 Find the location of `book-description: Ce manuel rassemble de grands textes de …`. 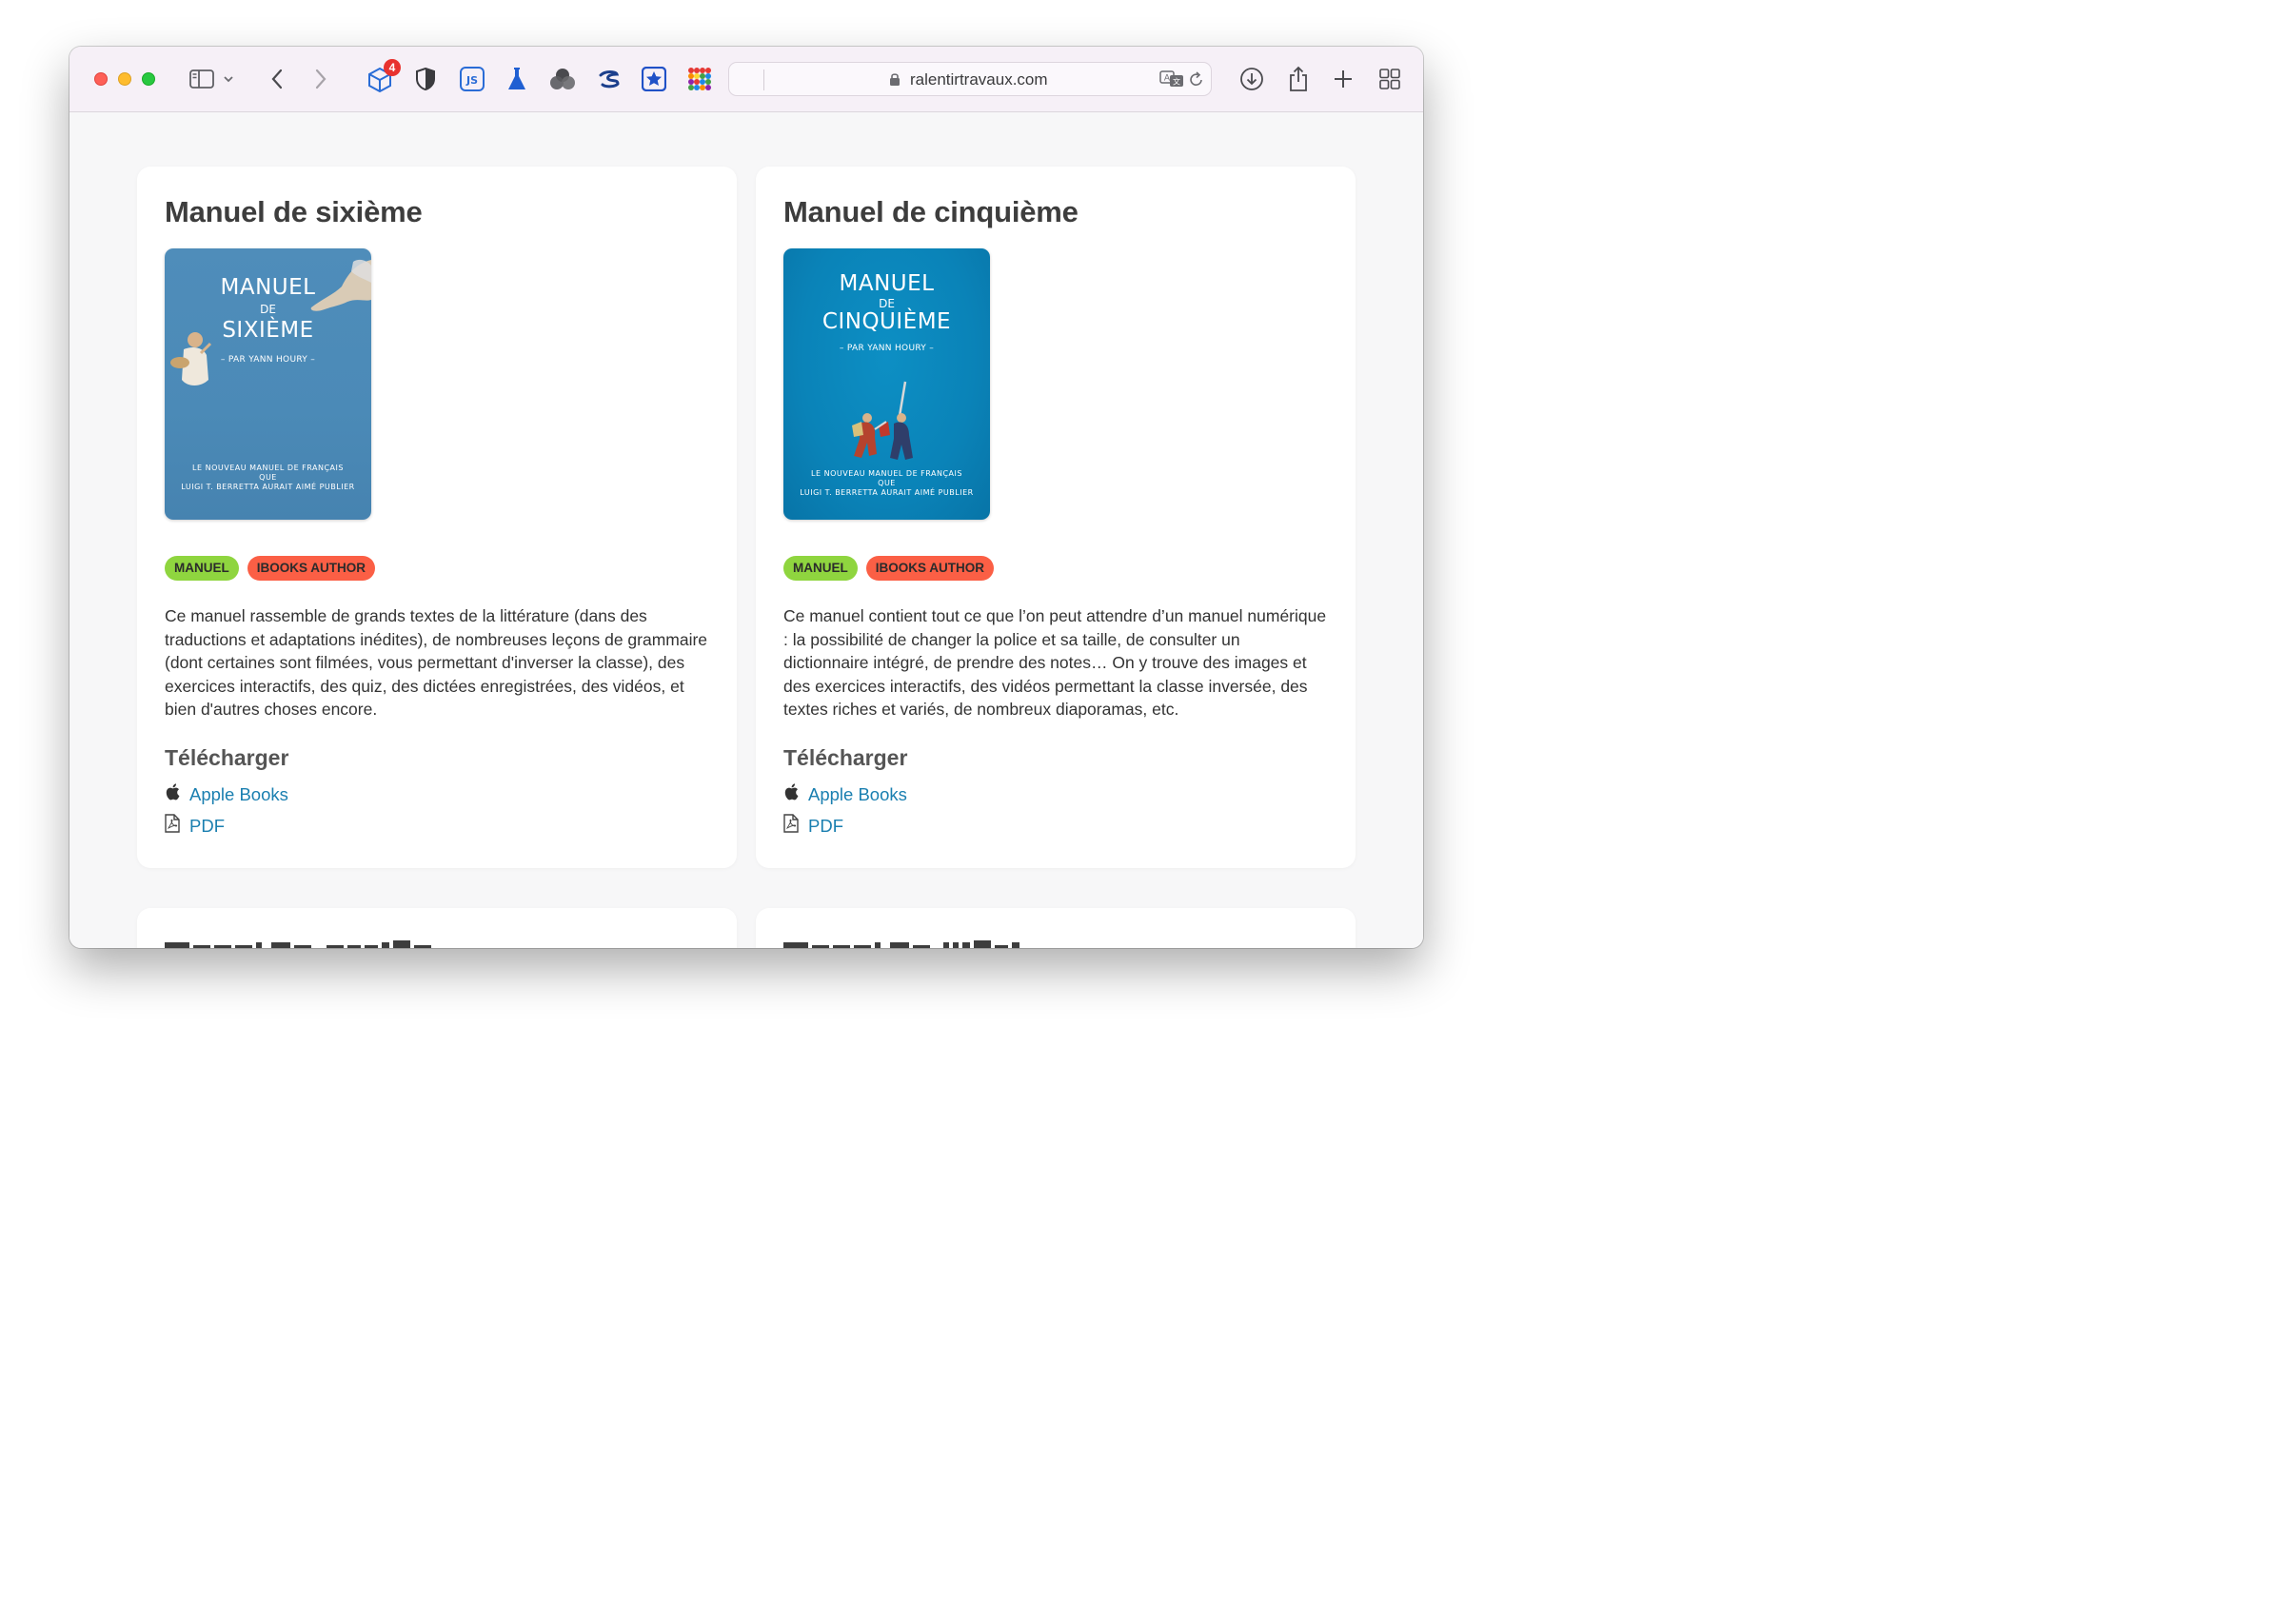

book-description: Ce manuel rassemble de grands textes de … is located at coordinates (436, 663).